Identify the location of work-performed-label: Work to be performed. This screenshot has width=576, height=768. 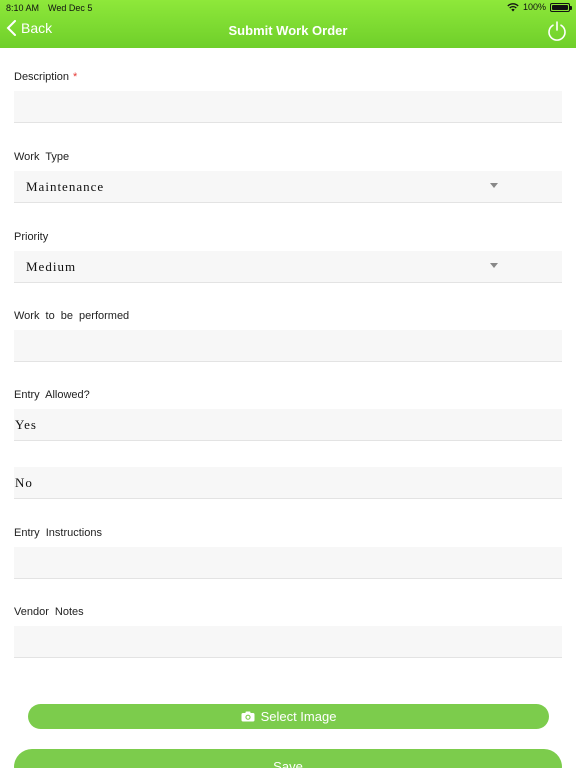
(72, 316).